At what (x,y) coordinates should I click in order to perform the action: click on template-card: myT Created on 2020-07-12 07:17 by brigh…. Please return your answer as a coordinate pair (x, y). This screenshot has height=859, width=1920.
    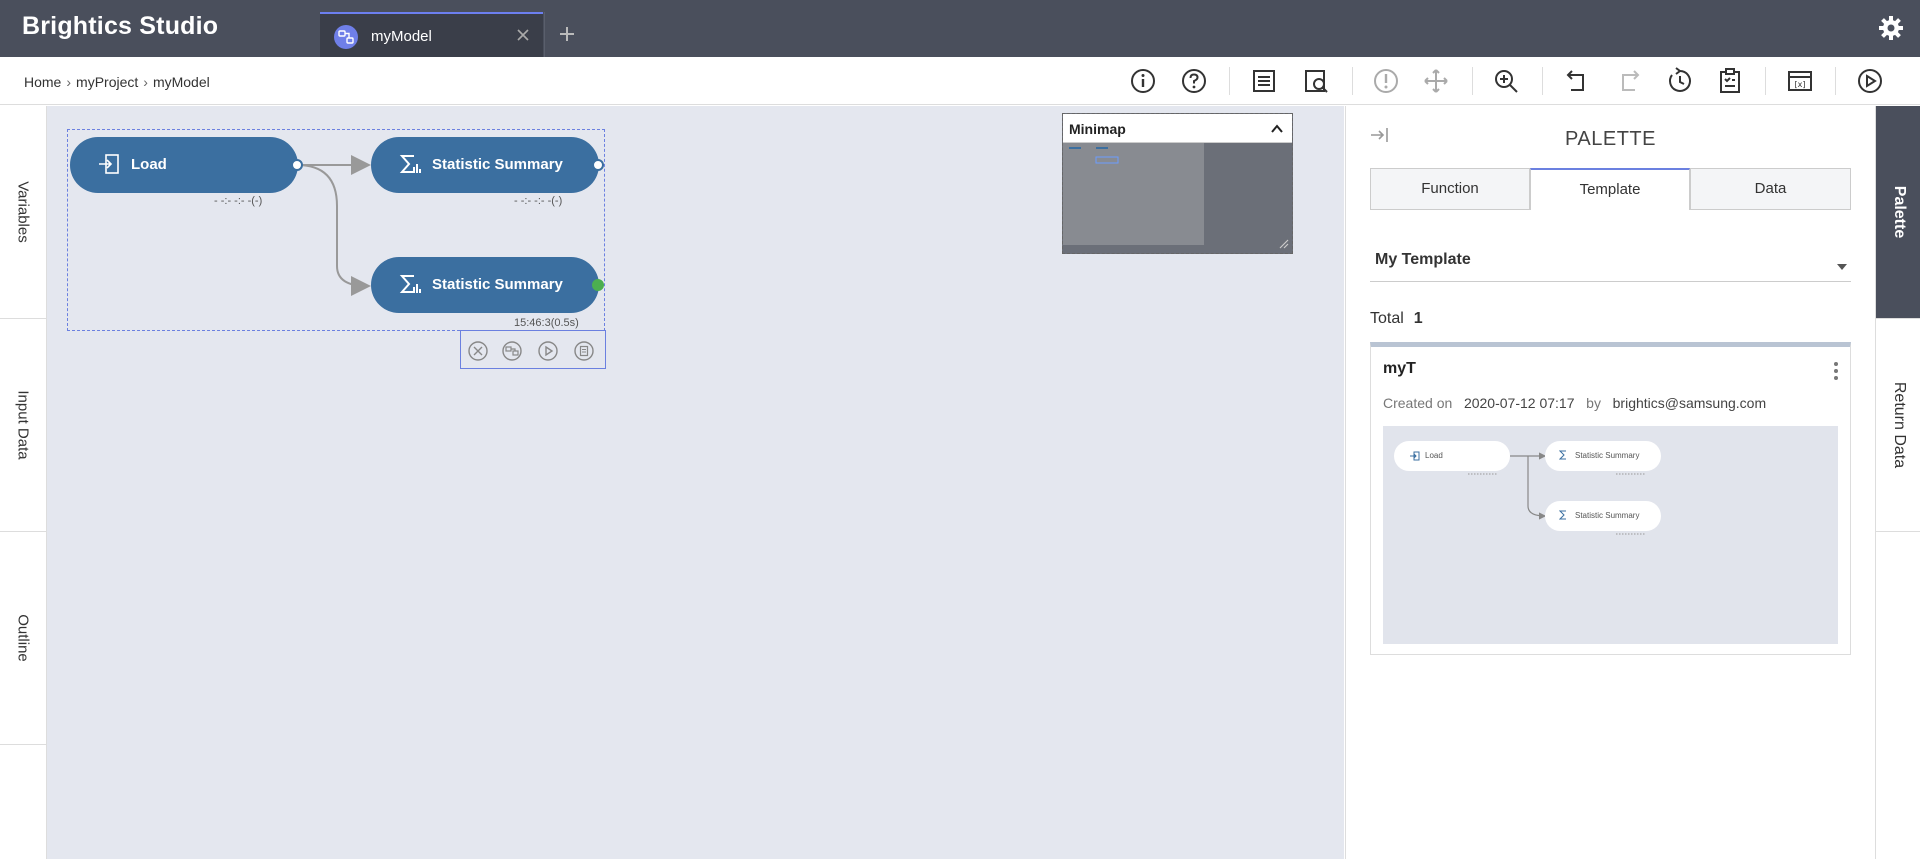
    Looking at the image, I should click on (1610, 498).